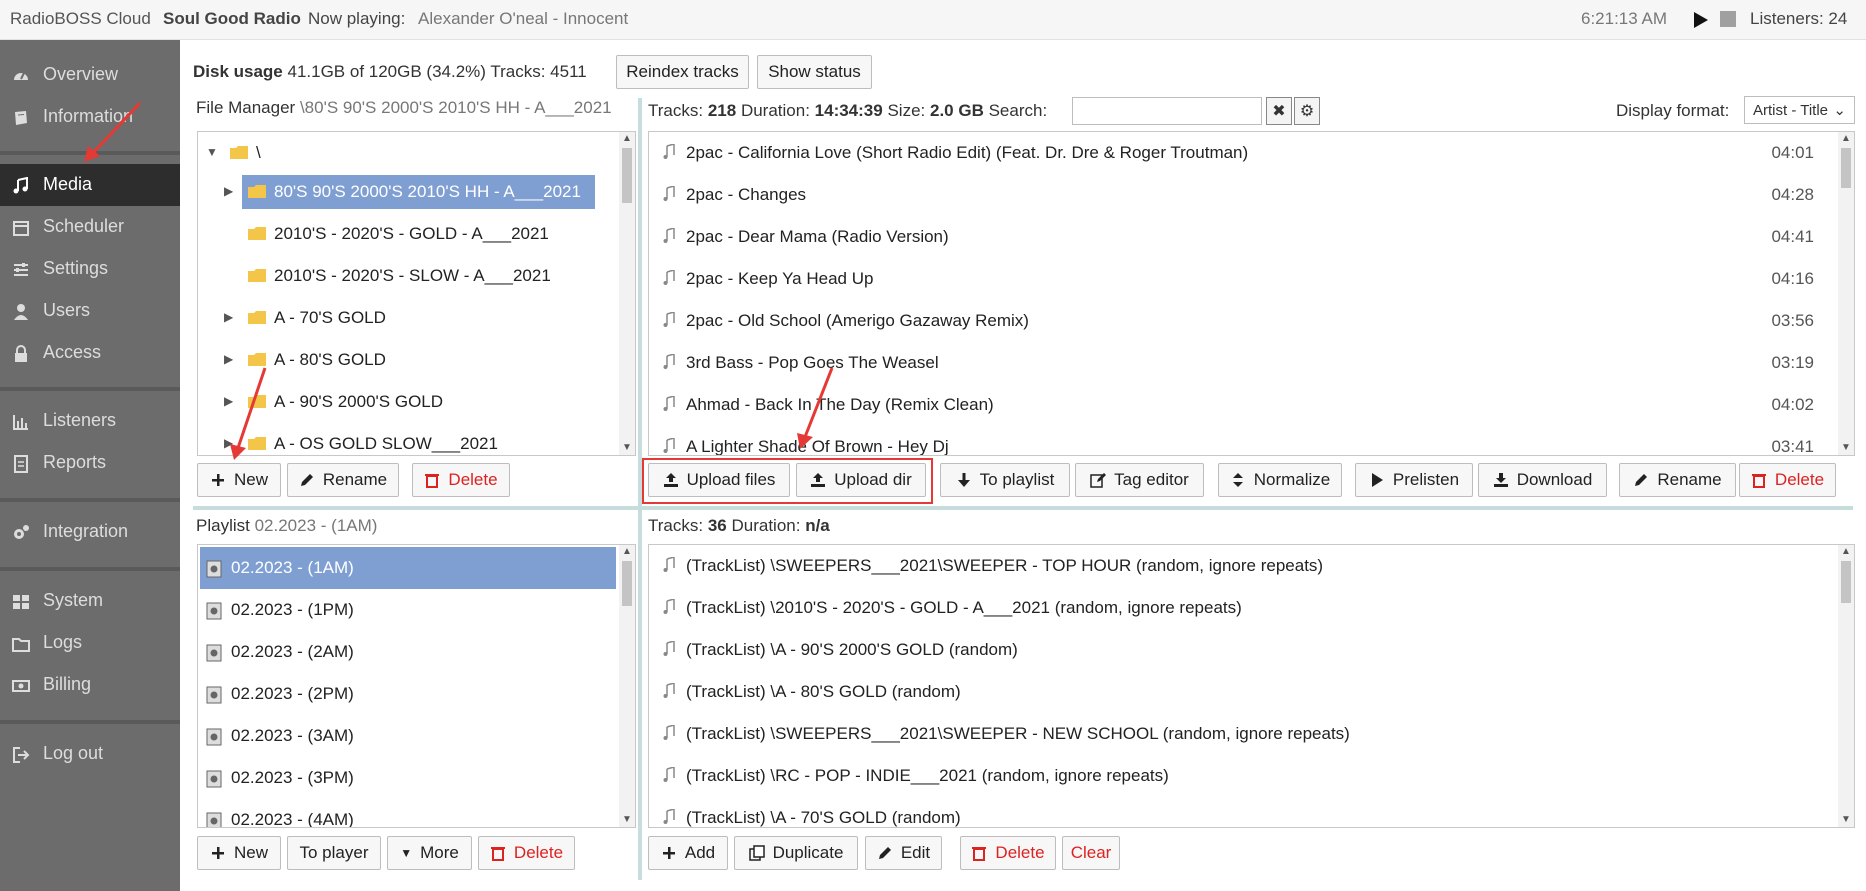  I want to click on sidebar-item-access: Access, so click(90, 353).